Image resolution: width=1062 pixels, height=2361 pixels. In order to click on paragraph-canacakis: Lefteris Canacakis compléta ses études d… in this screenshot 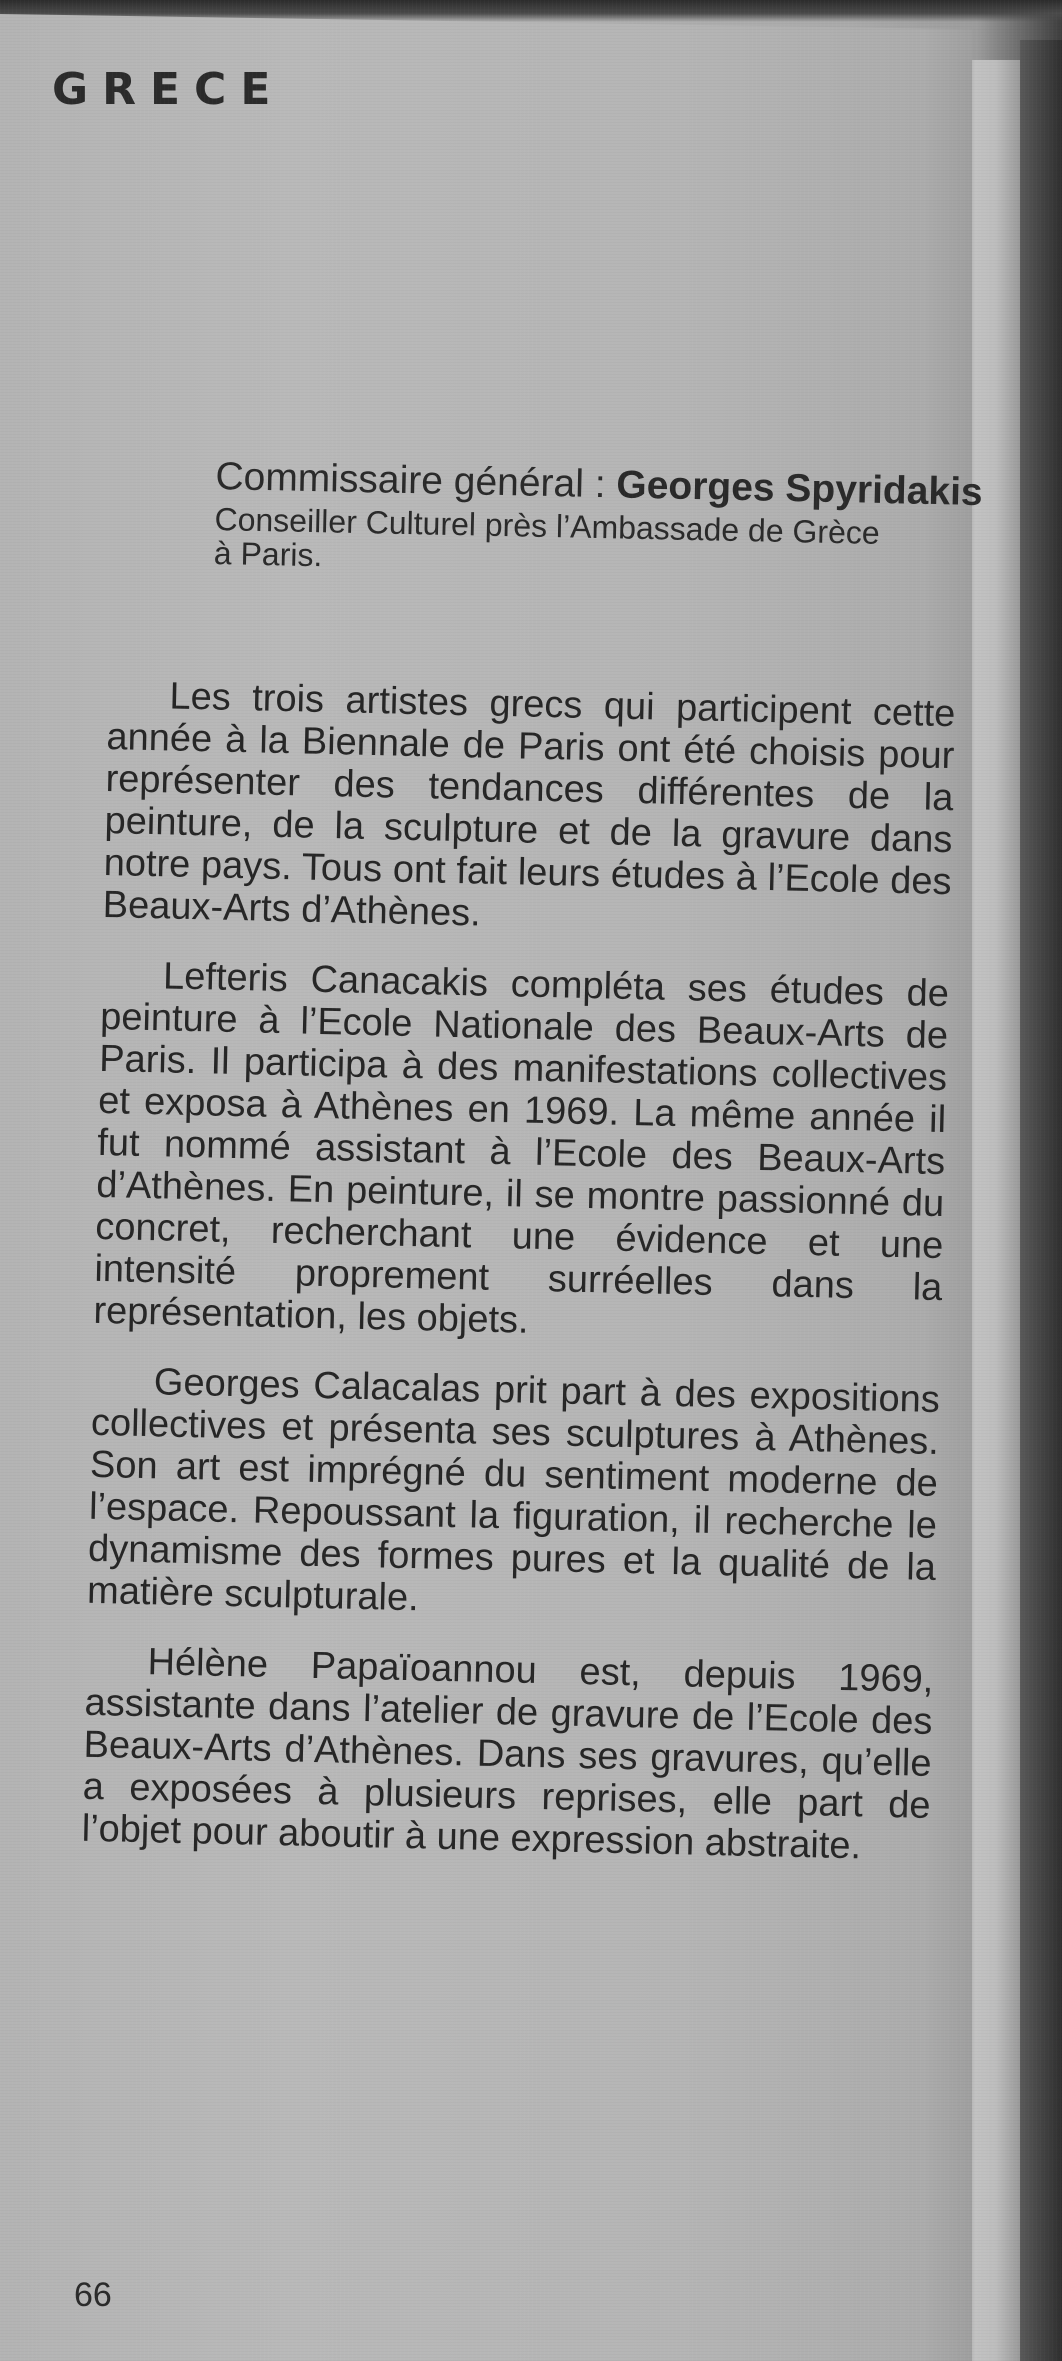, I will do `click(521, 1148)`.